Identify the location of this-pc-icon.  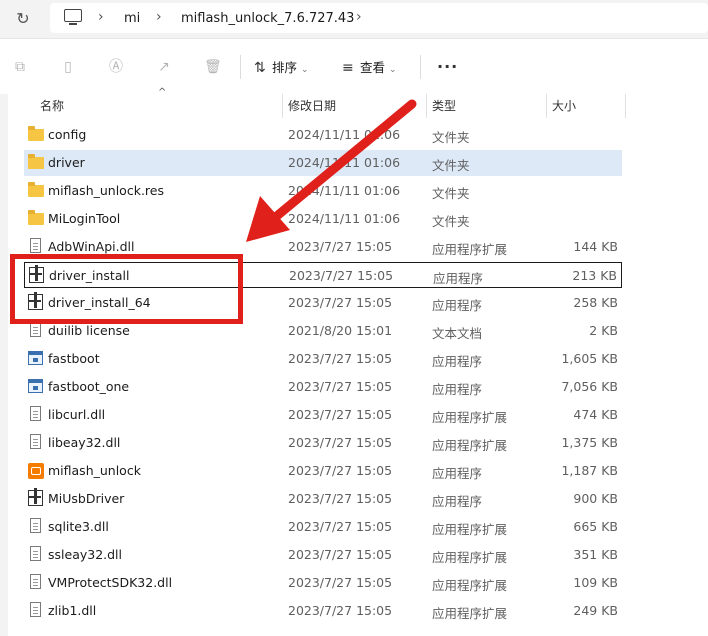
(73, 17).